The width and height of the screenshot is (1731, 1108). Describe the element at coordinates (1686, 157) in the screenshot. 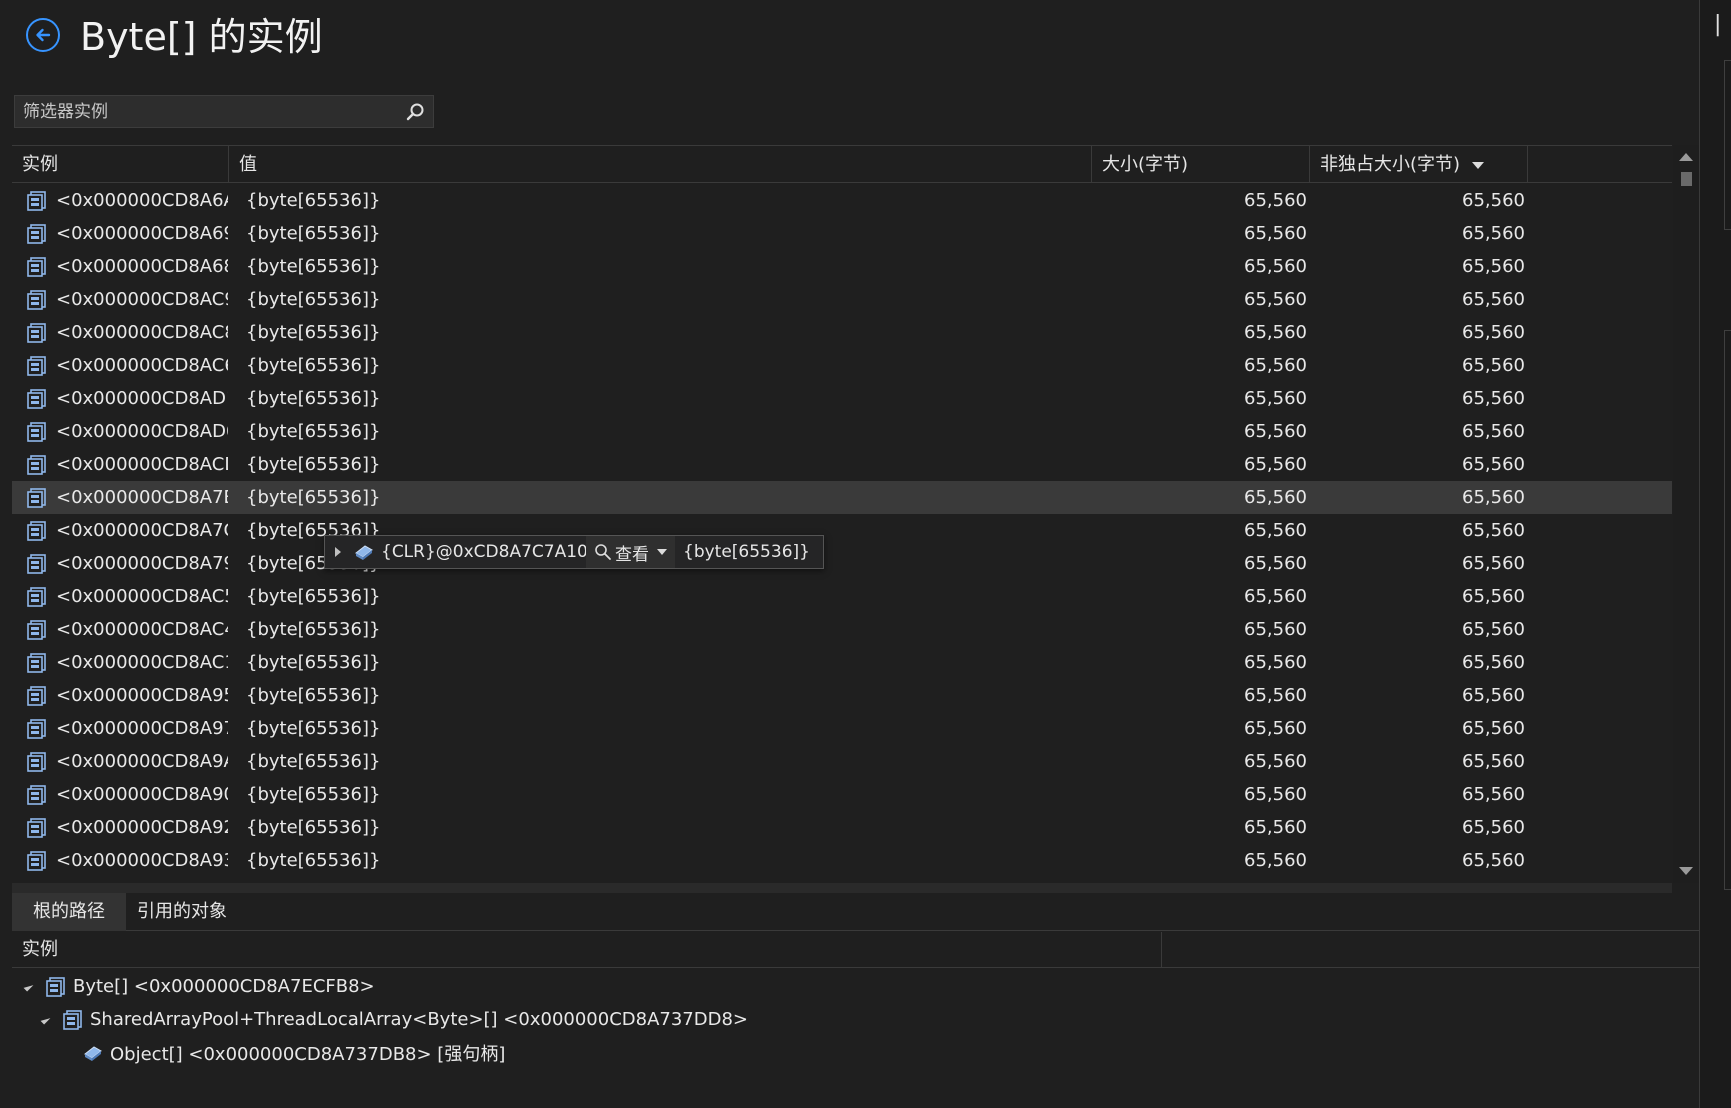

I see `scroll-up-arrow-icon` at that location.